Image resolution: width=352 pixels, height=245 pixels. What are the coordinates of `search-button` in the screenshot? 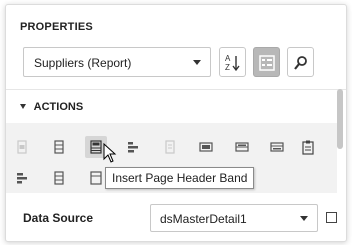 It's located at (300, 62).